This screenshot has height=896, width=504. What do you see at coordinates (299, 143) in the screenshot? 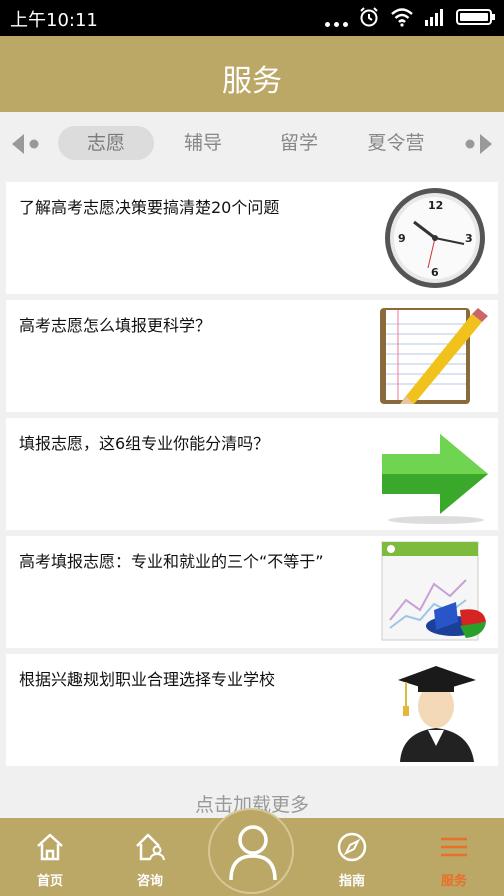
I see `tab-study-abroad: 留学` at bounding box center [299, 143].